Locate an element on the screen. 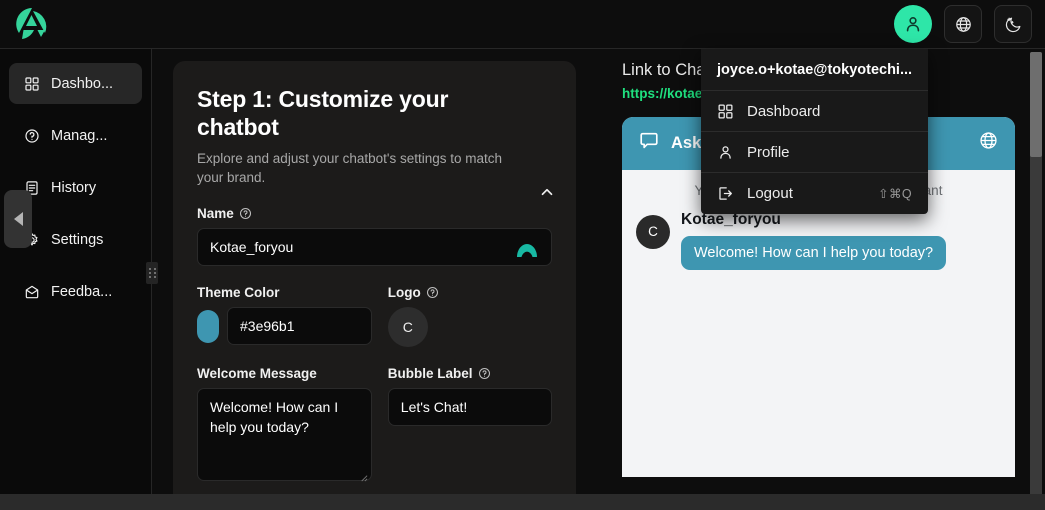 The image size is (1045, 510). color-swatch is located at coordinates (208, 326).